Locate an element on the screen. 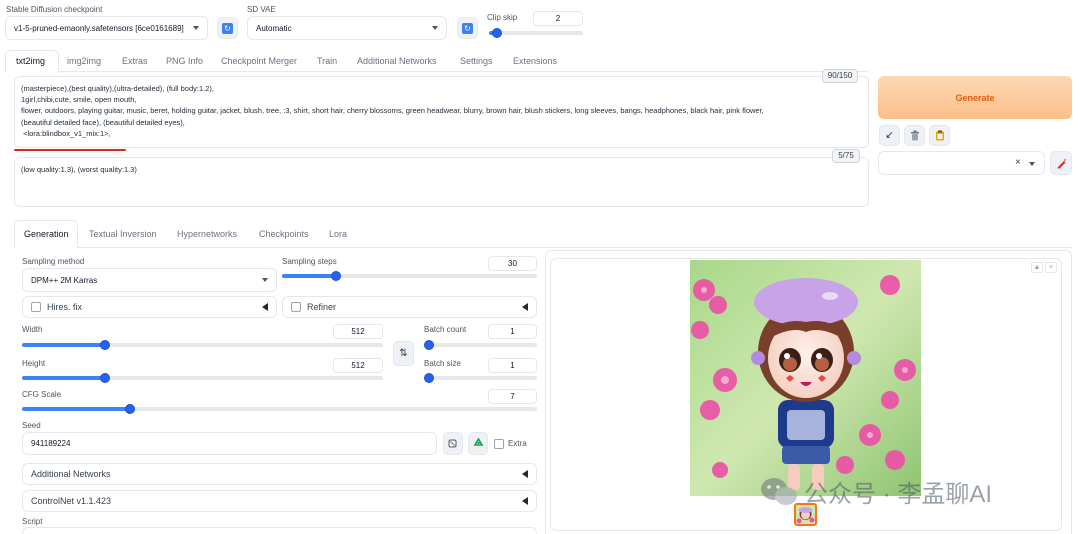 This screenshot has width=1080, height=534. hires-fix-label: Hires. fix is located at coordinates (65, 307).